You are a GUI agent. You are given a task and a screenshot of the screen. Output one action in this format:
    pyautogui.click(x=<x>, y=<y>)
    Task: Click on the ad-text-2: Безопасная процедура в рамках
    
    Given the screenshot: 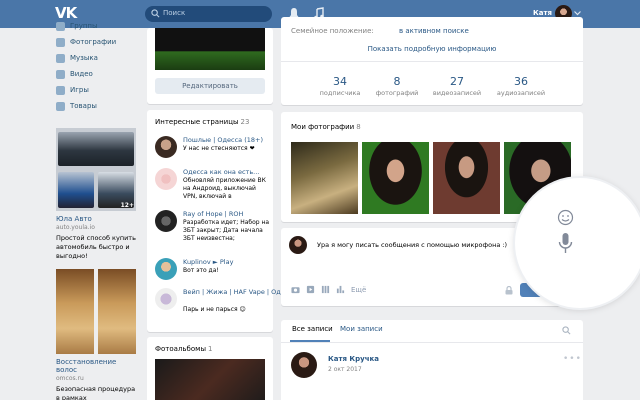 What is the action you would take?
    pyautogui.click(x=96, y=392)
    